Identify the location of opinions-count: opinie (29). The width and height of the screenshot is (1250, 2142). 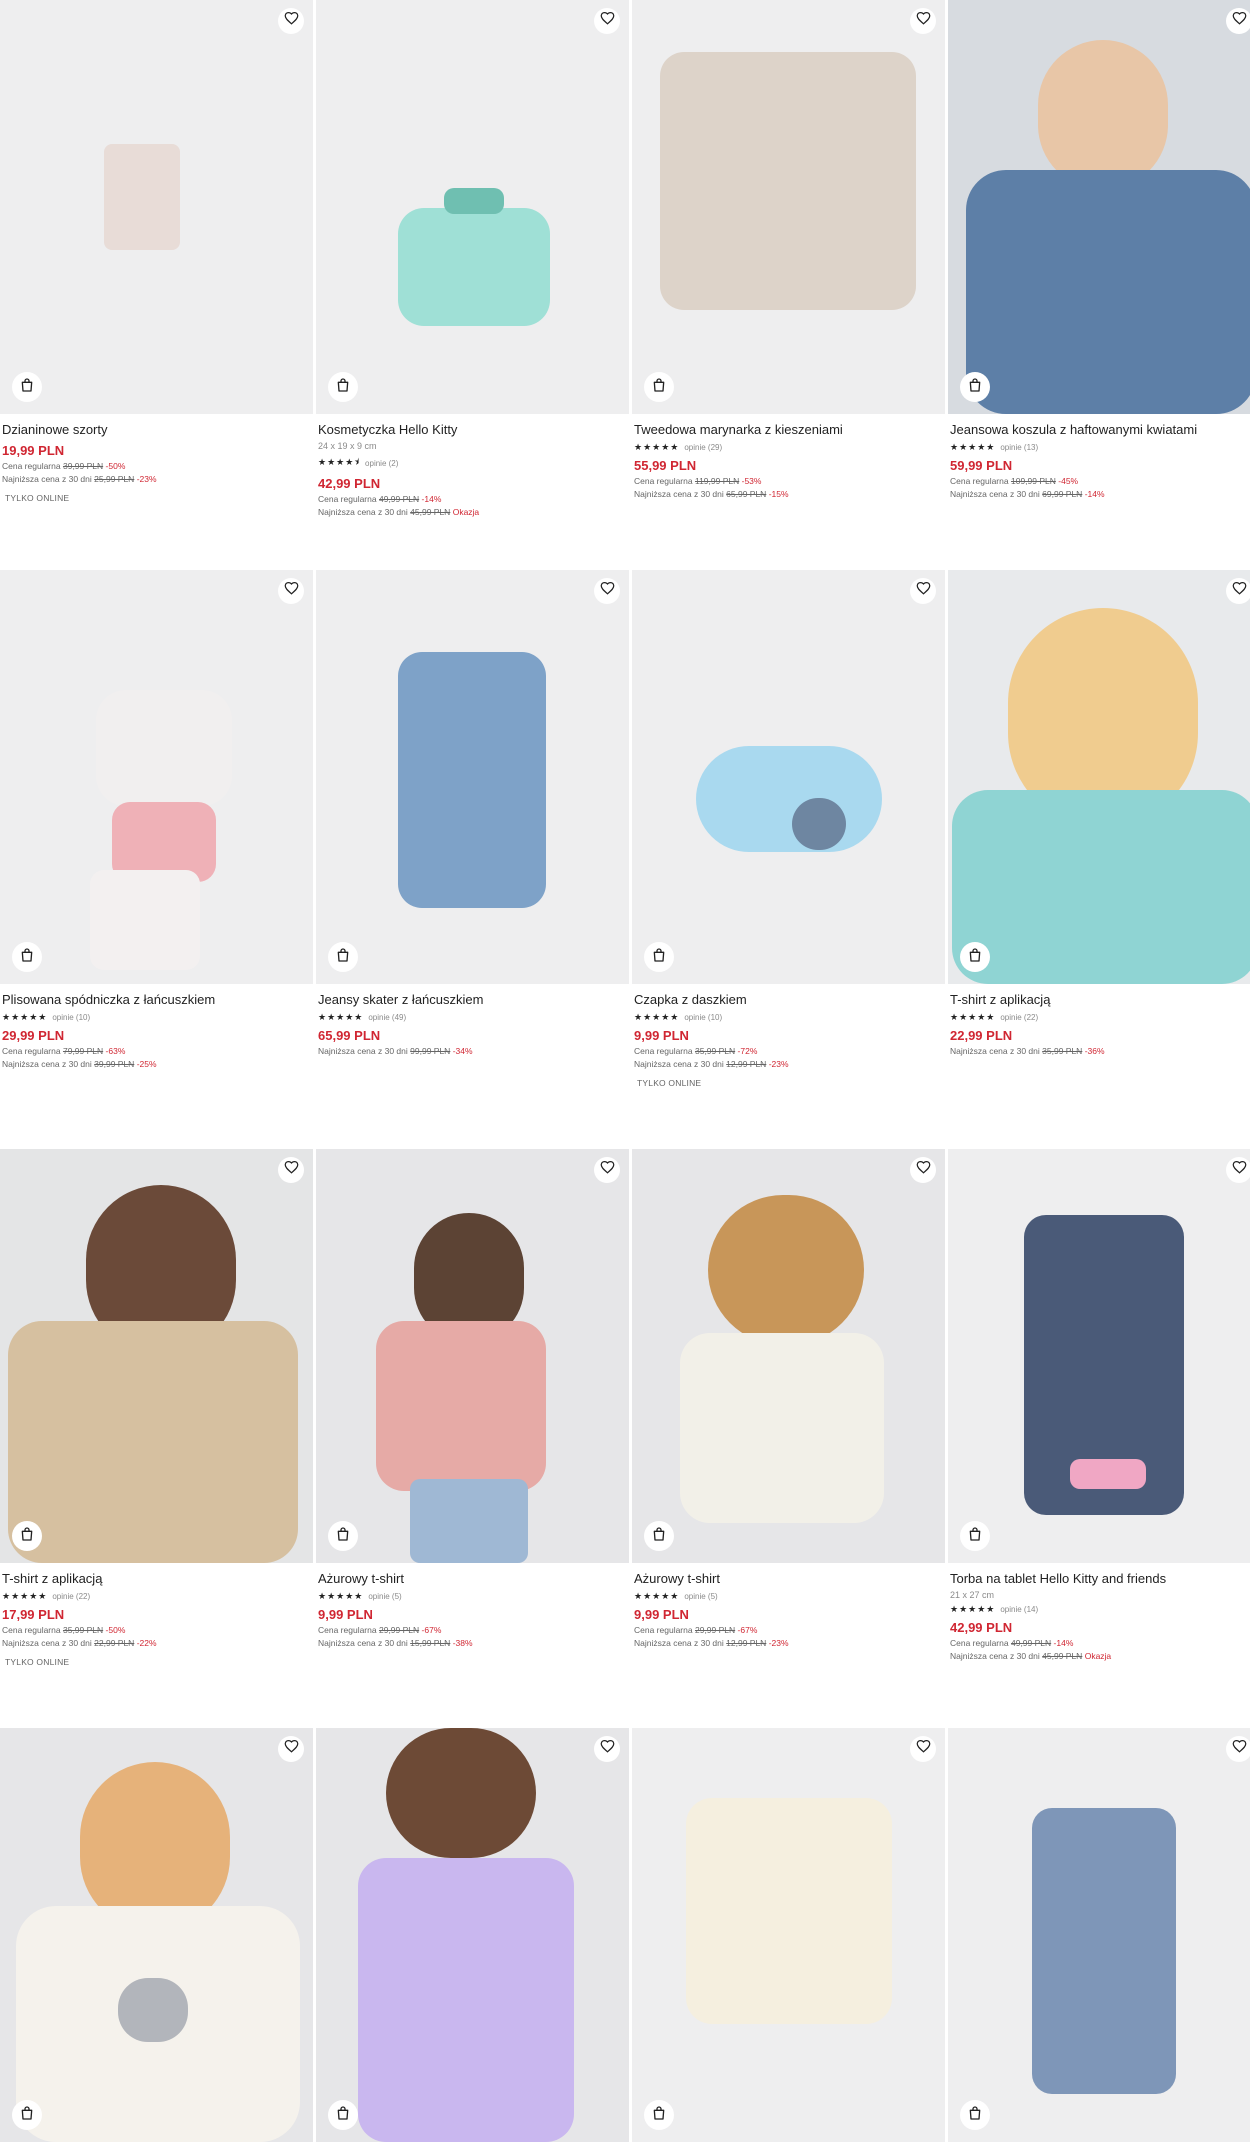
(703, 447).